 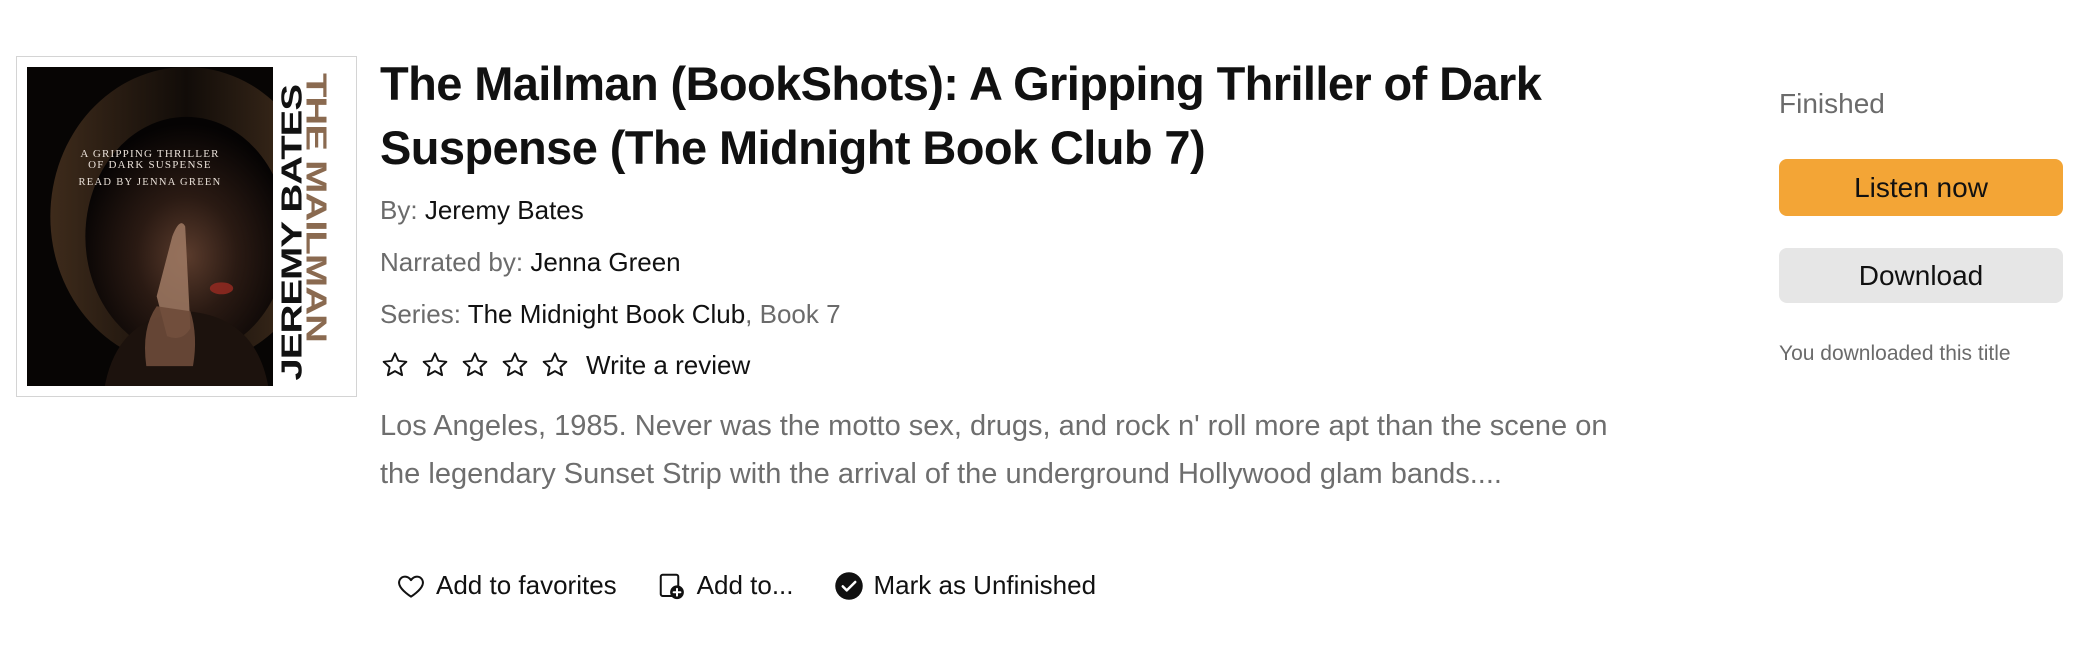 I want to click on add-to-favorites-button: Add to favorites, so click(x=506, y=585).